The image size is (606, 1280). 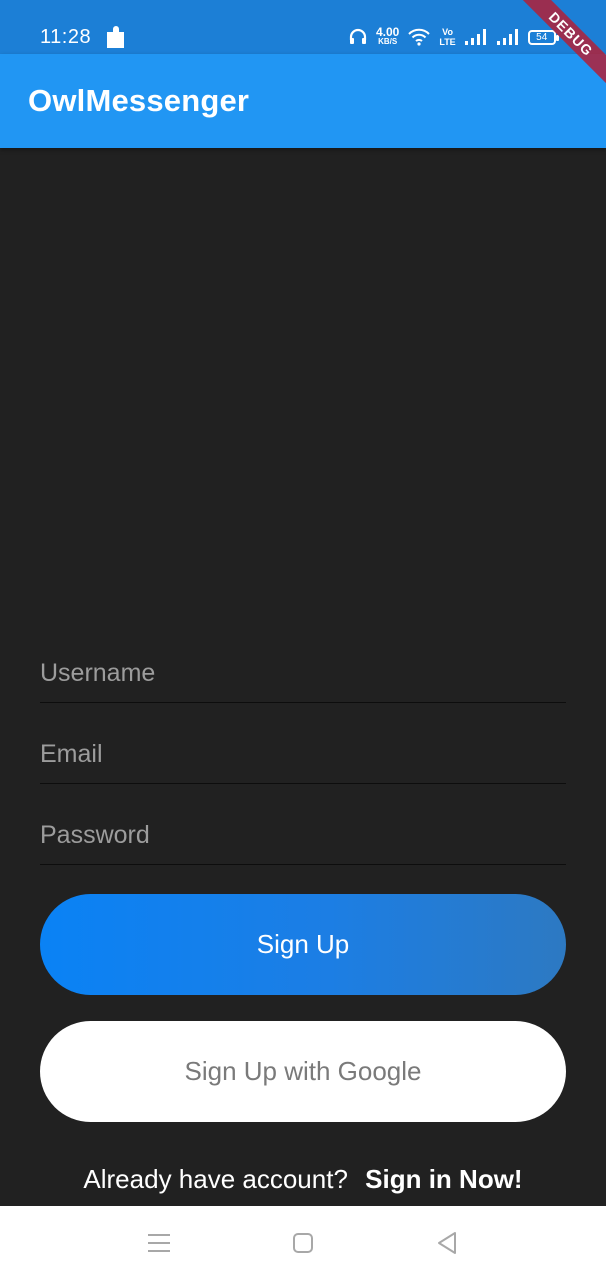 I want to click on battery-level: 54, so click(x=542, y=37).